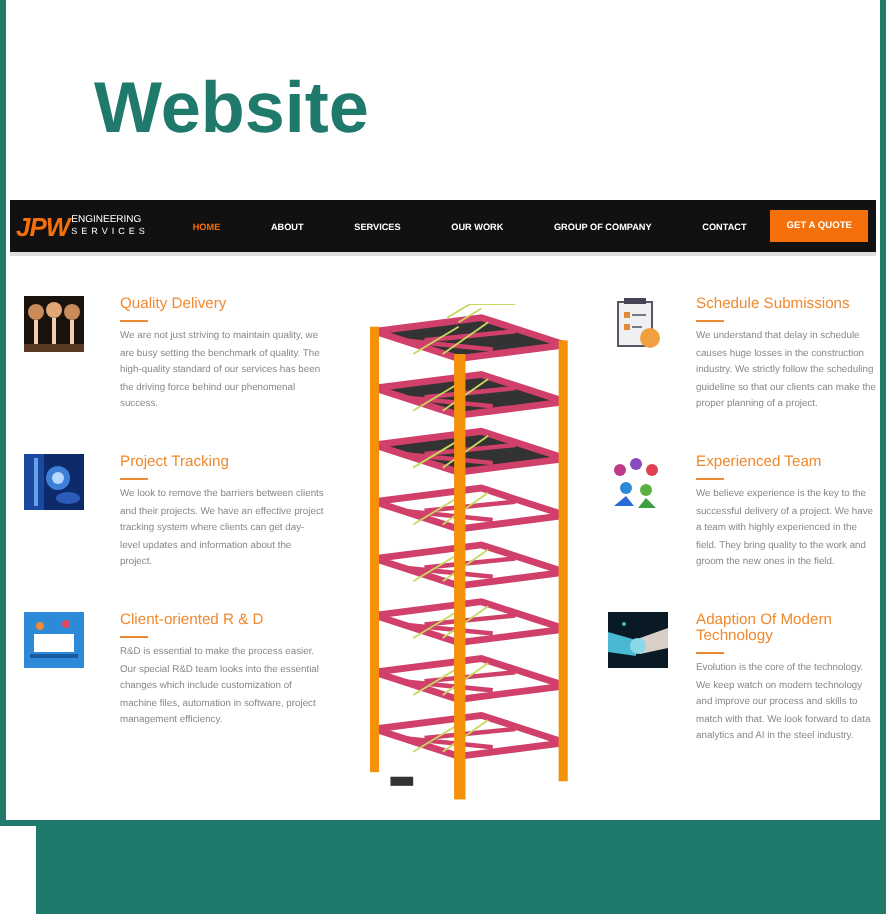 This screenshot has height=914, width=886. I want to click on logo-mark: JPW, so click(43, 226).